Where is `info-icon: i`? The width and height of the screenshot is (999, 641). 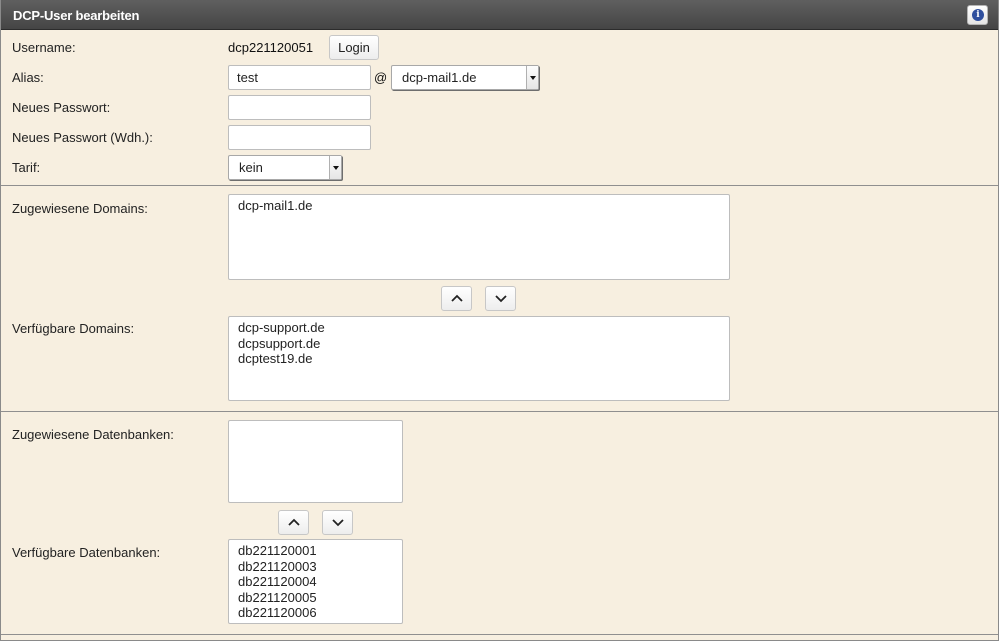
info-icon: i is located at coordinates (978, 15).